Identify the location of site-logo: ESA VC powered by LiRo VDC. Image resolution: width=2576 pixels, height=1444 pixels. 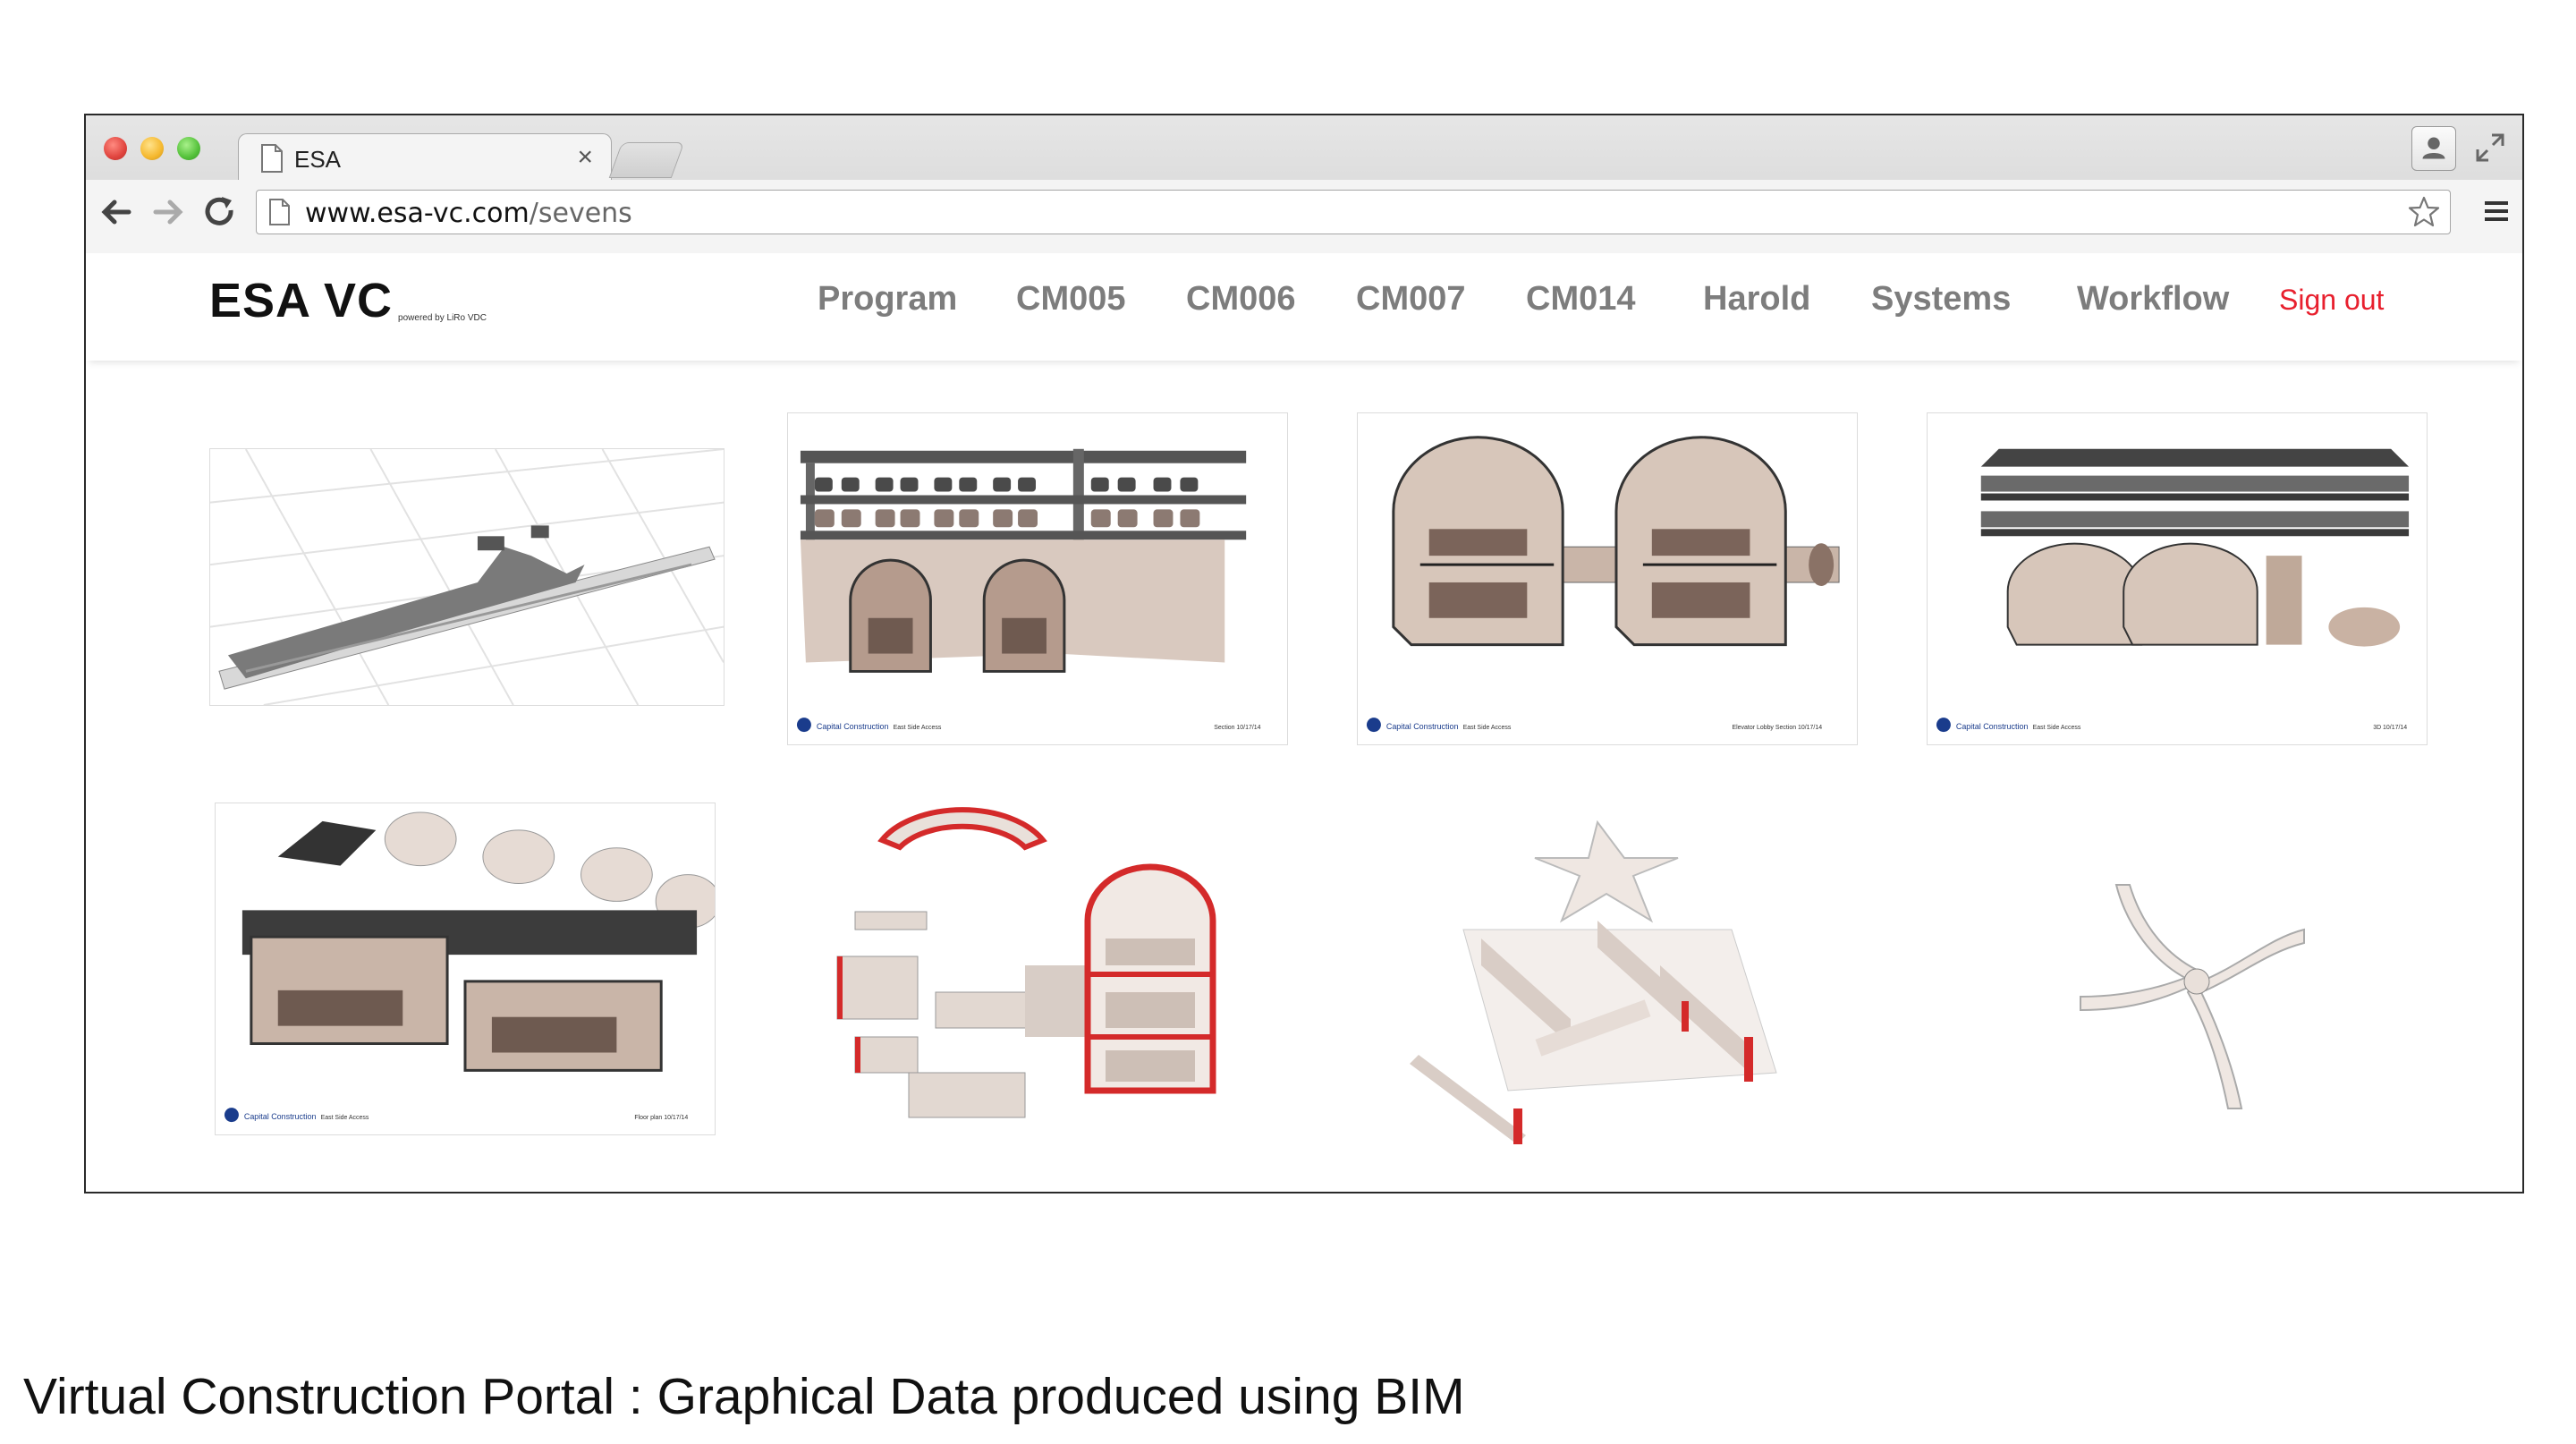
(348, 300).